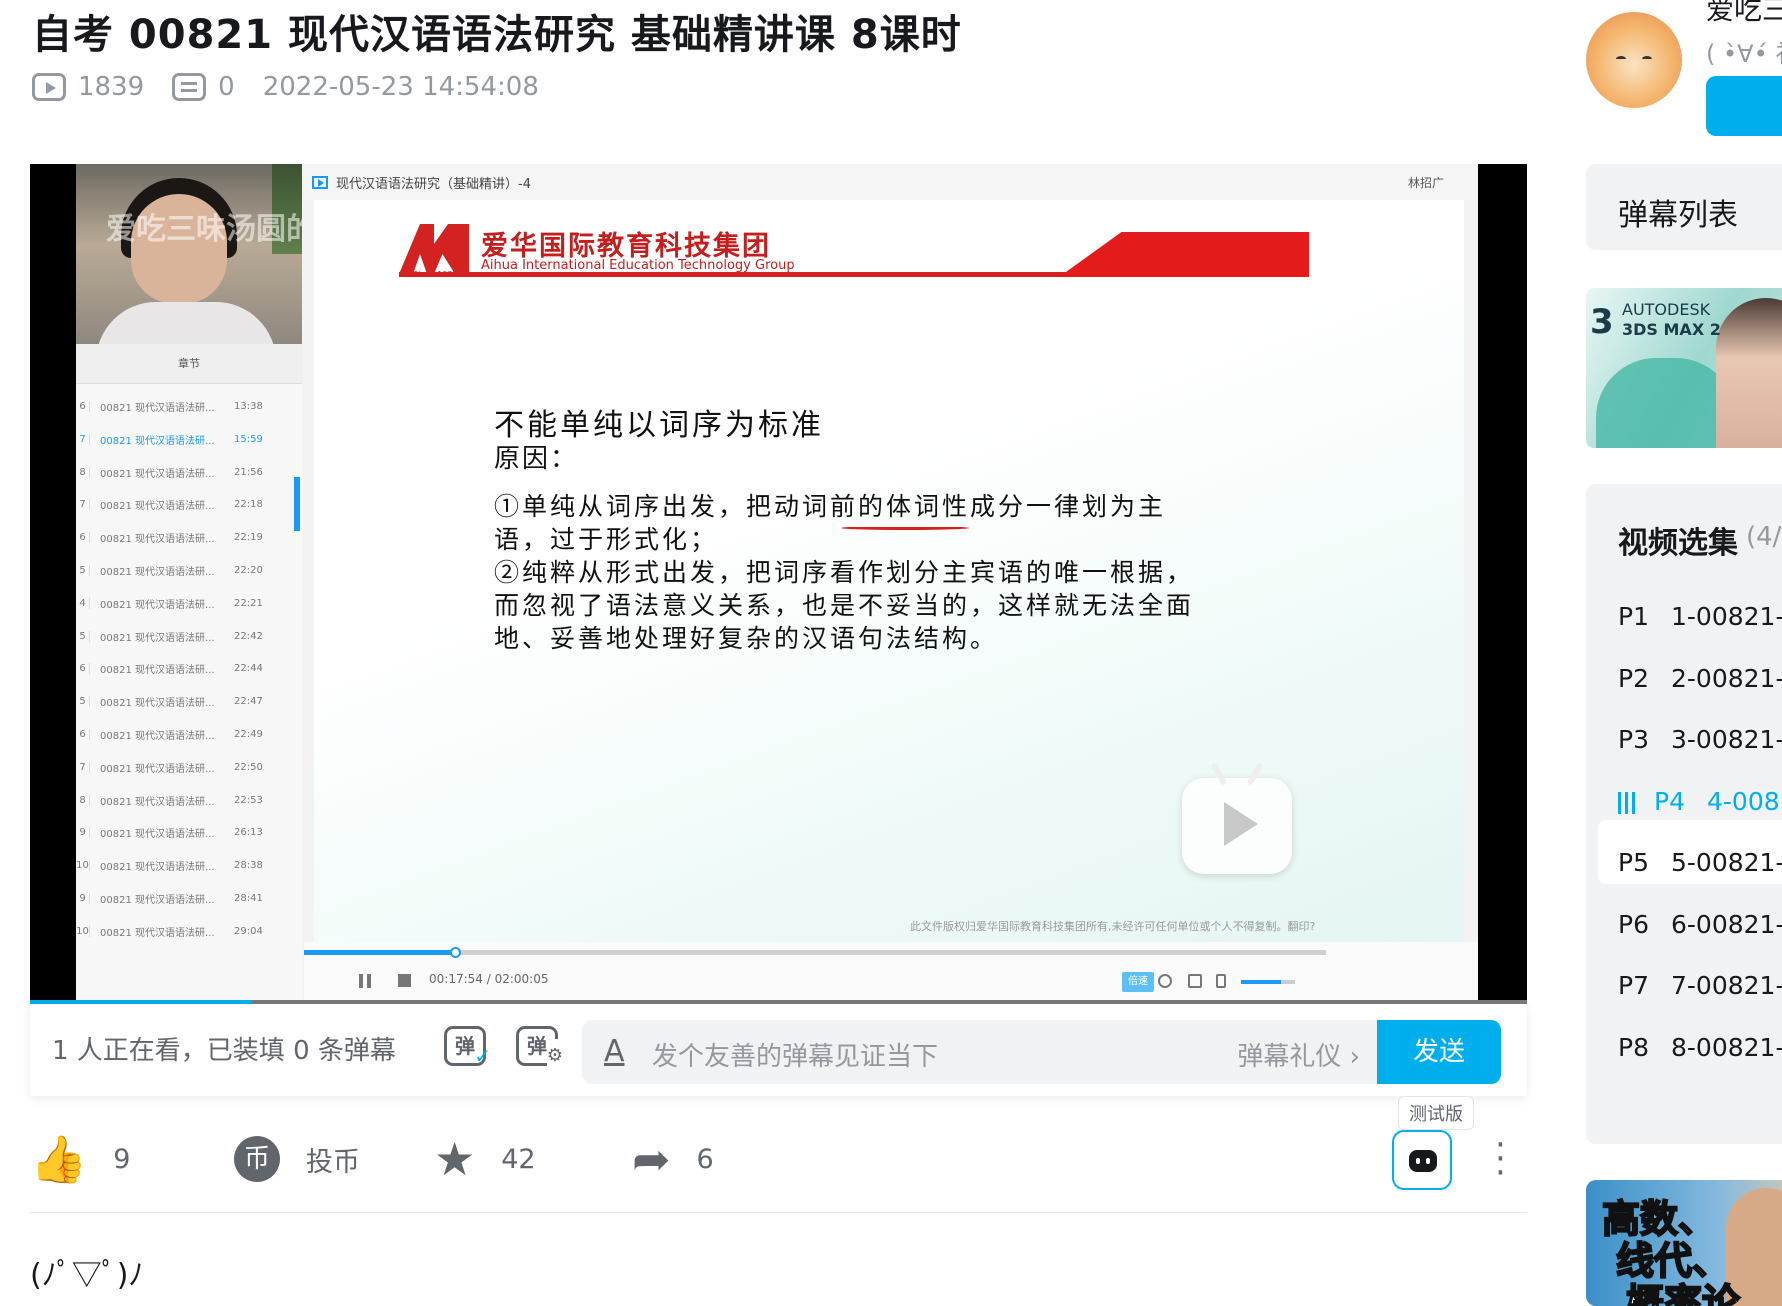 This screenshot has width=1782, height=1306. I want to click on episode-panel-title: 视频选集, so click(1678, 543).